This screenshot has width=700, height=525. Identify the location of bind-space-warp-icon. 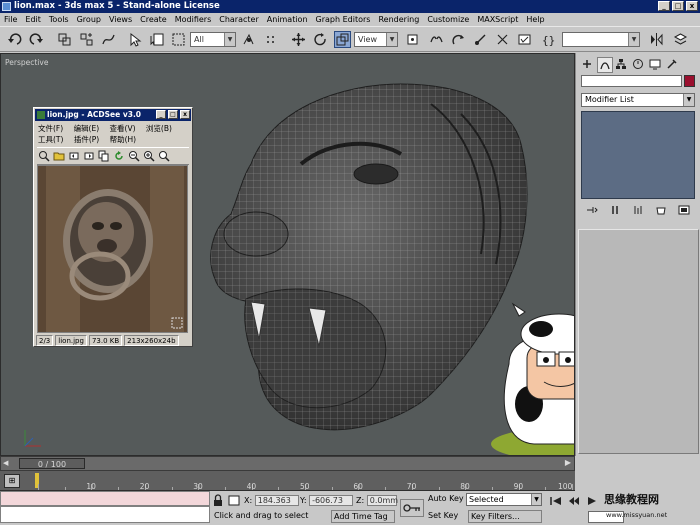
(108, 39).